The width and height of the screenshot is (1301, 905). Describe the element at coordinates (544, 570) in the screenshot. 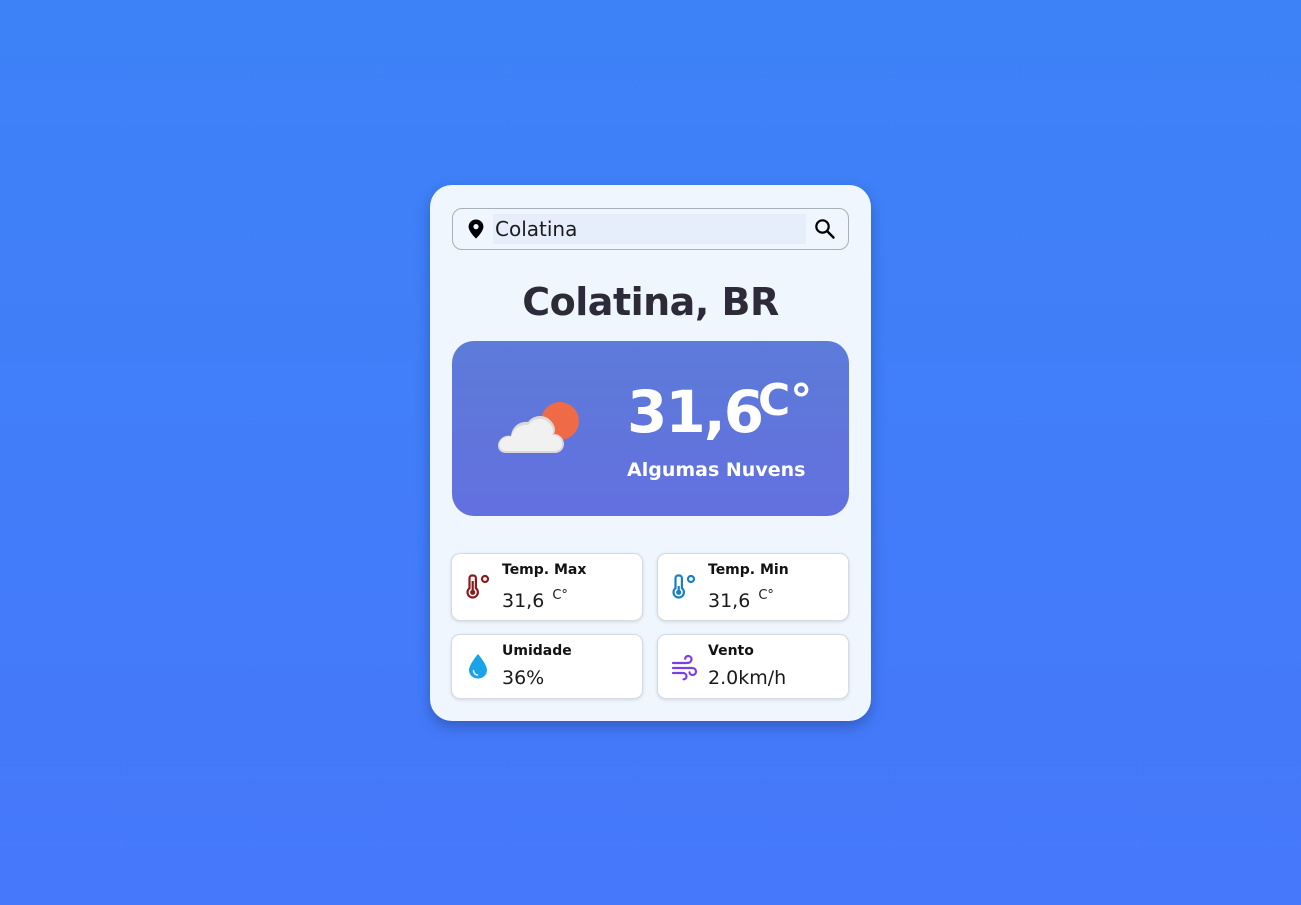

I see `temp-max-label: Temp. Max` at that location.